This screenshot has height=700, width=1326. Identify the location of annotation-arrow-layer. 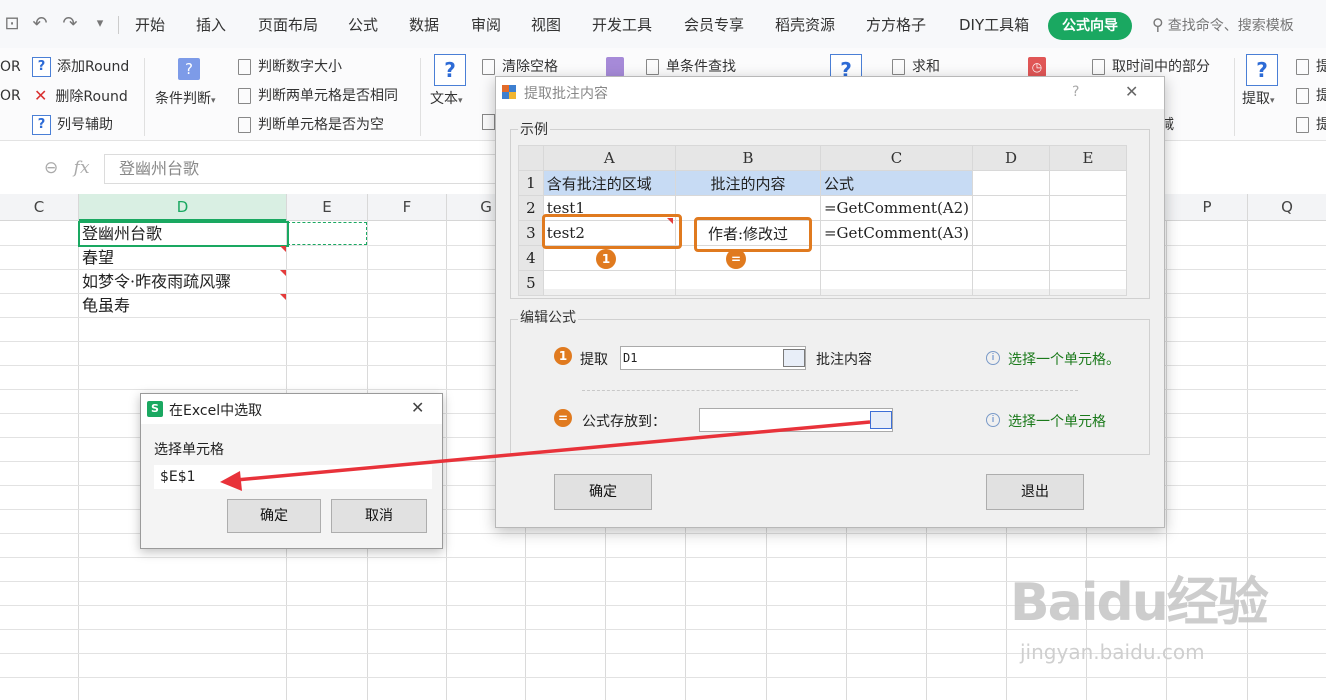
(545, 455).